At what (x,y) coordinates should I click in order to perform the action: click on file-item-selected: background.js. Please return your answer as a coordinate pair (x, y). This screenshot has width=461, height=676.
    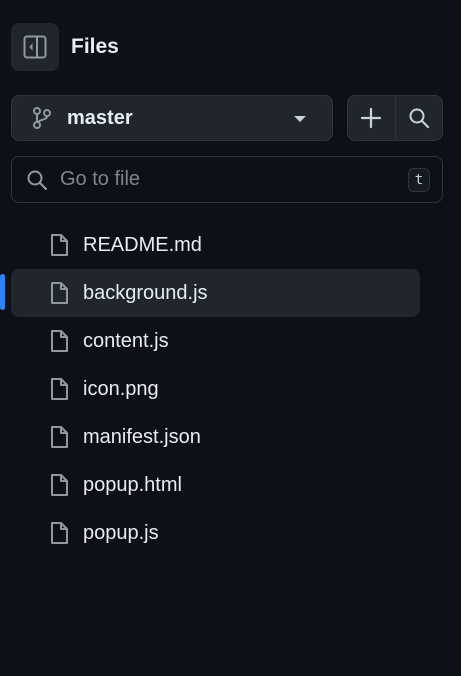
    Looking at the image, I should click on (215, 293).